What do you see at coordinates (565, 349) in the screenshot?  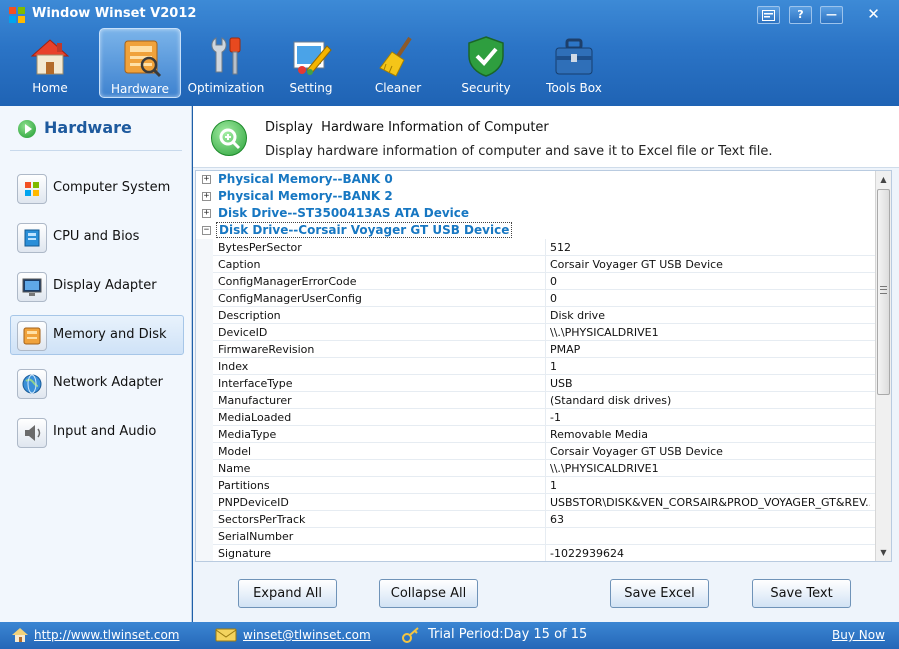 I see `property-value: PMAP` at bounding box center [565, 349].